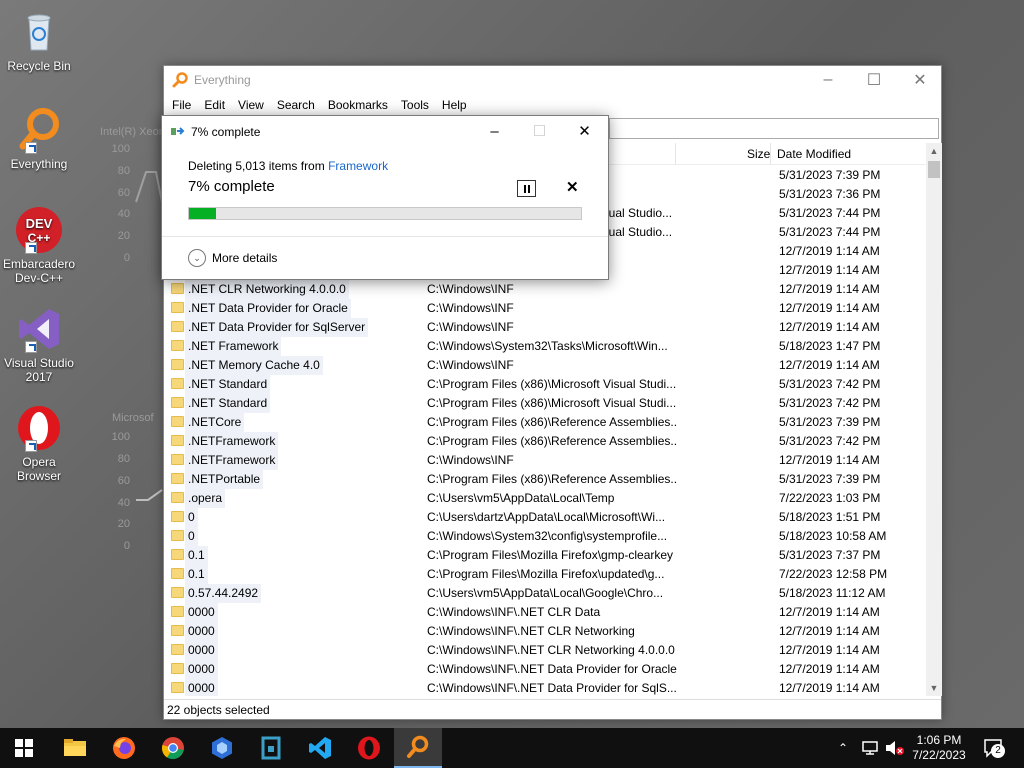 Image resolution: width=1024 pixels, height=768 pixels. Describe the element at coordinates (267, 289) in the screenshot. I see `row-name: .NET CLR Networking 4.0.0.0` at that location.